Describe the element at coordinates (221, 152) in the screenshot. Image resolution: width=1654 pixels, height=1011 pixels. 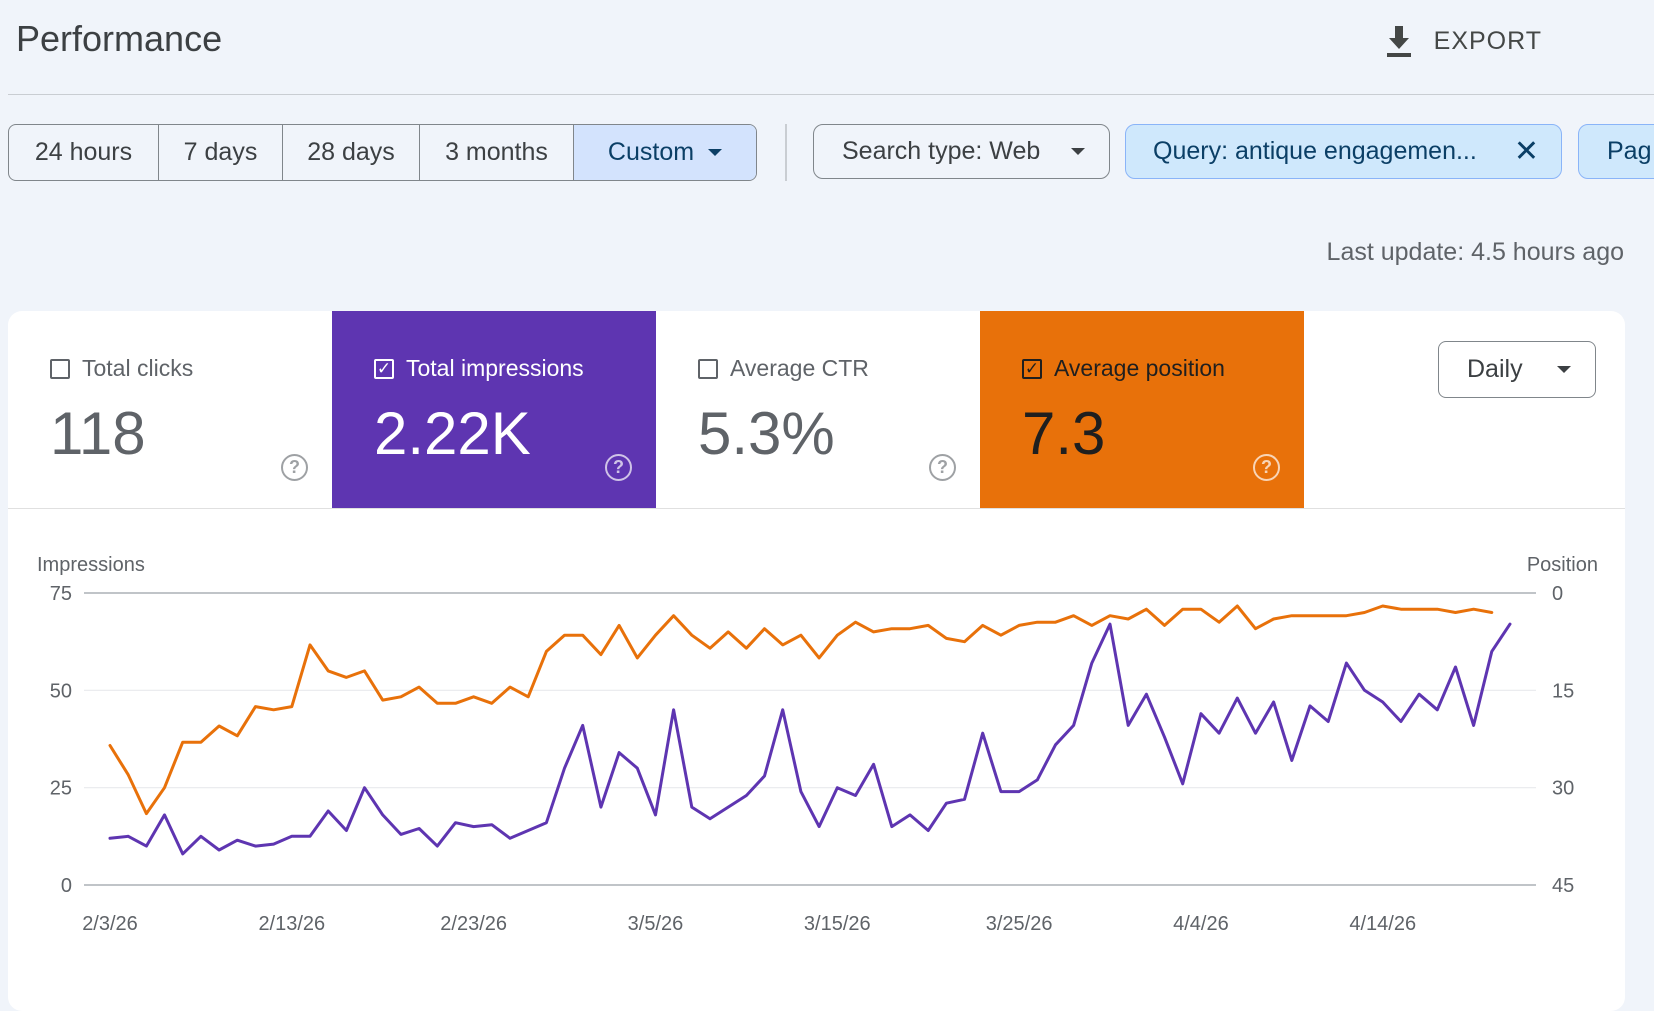
I see `range-7-days-button: 7 days` at that location.